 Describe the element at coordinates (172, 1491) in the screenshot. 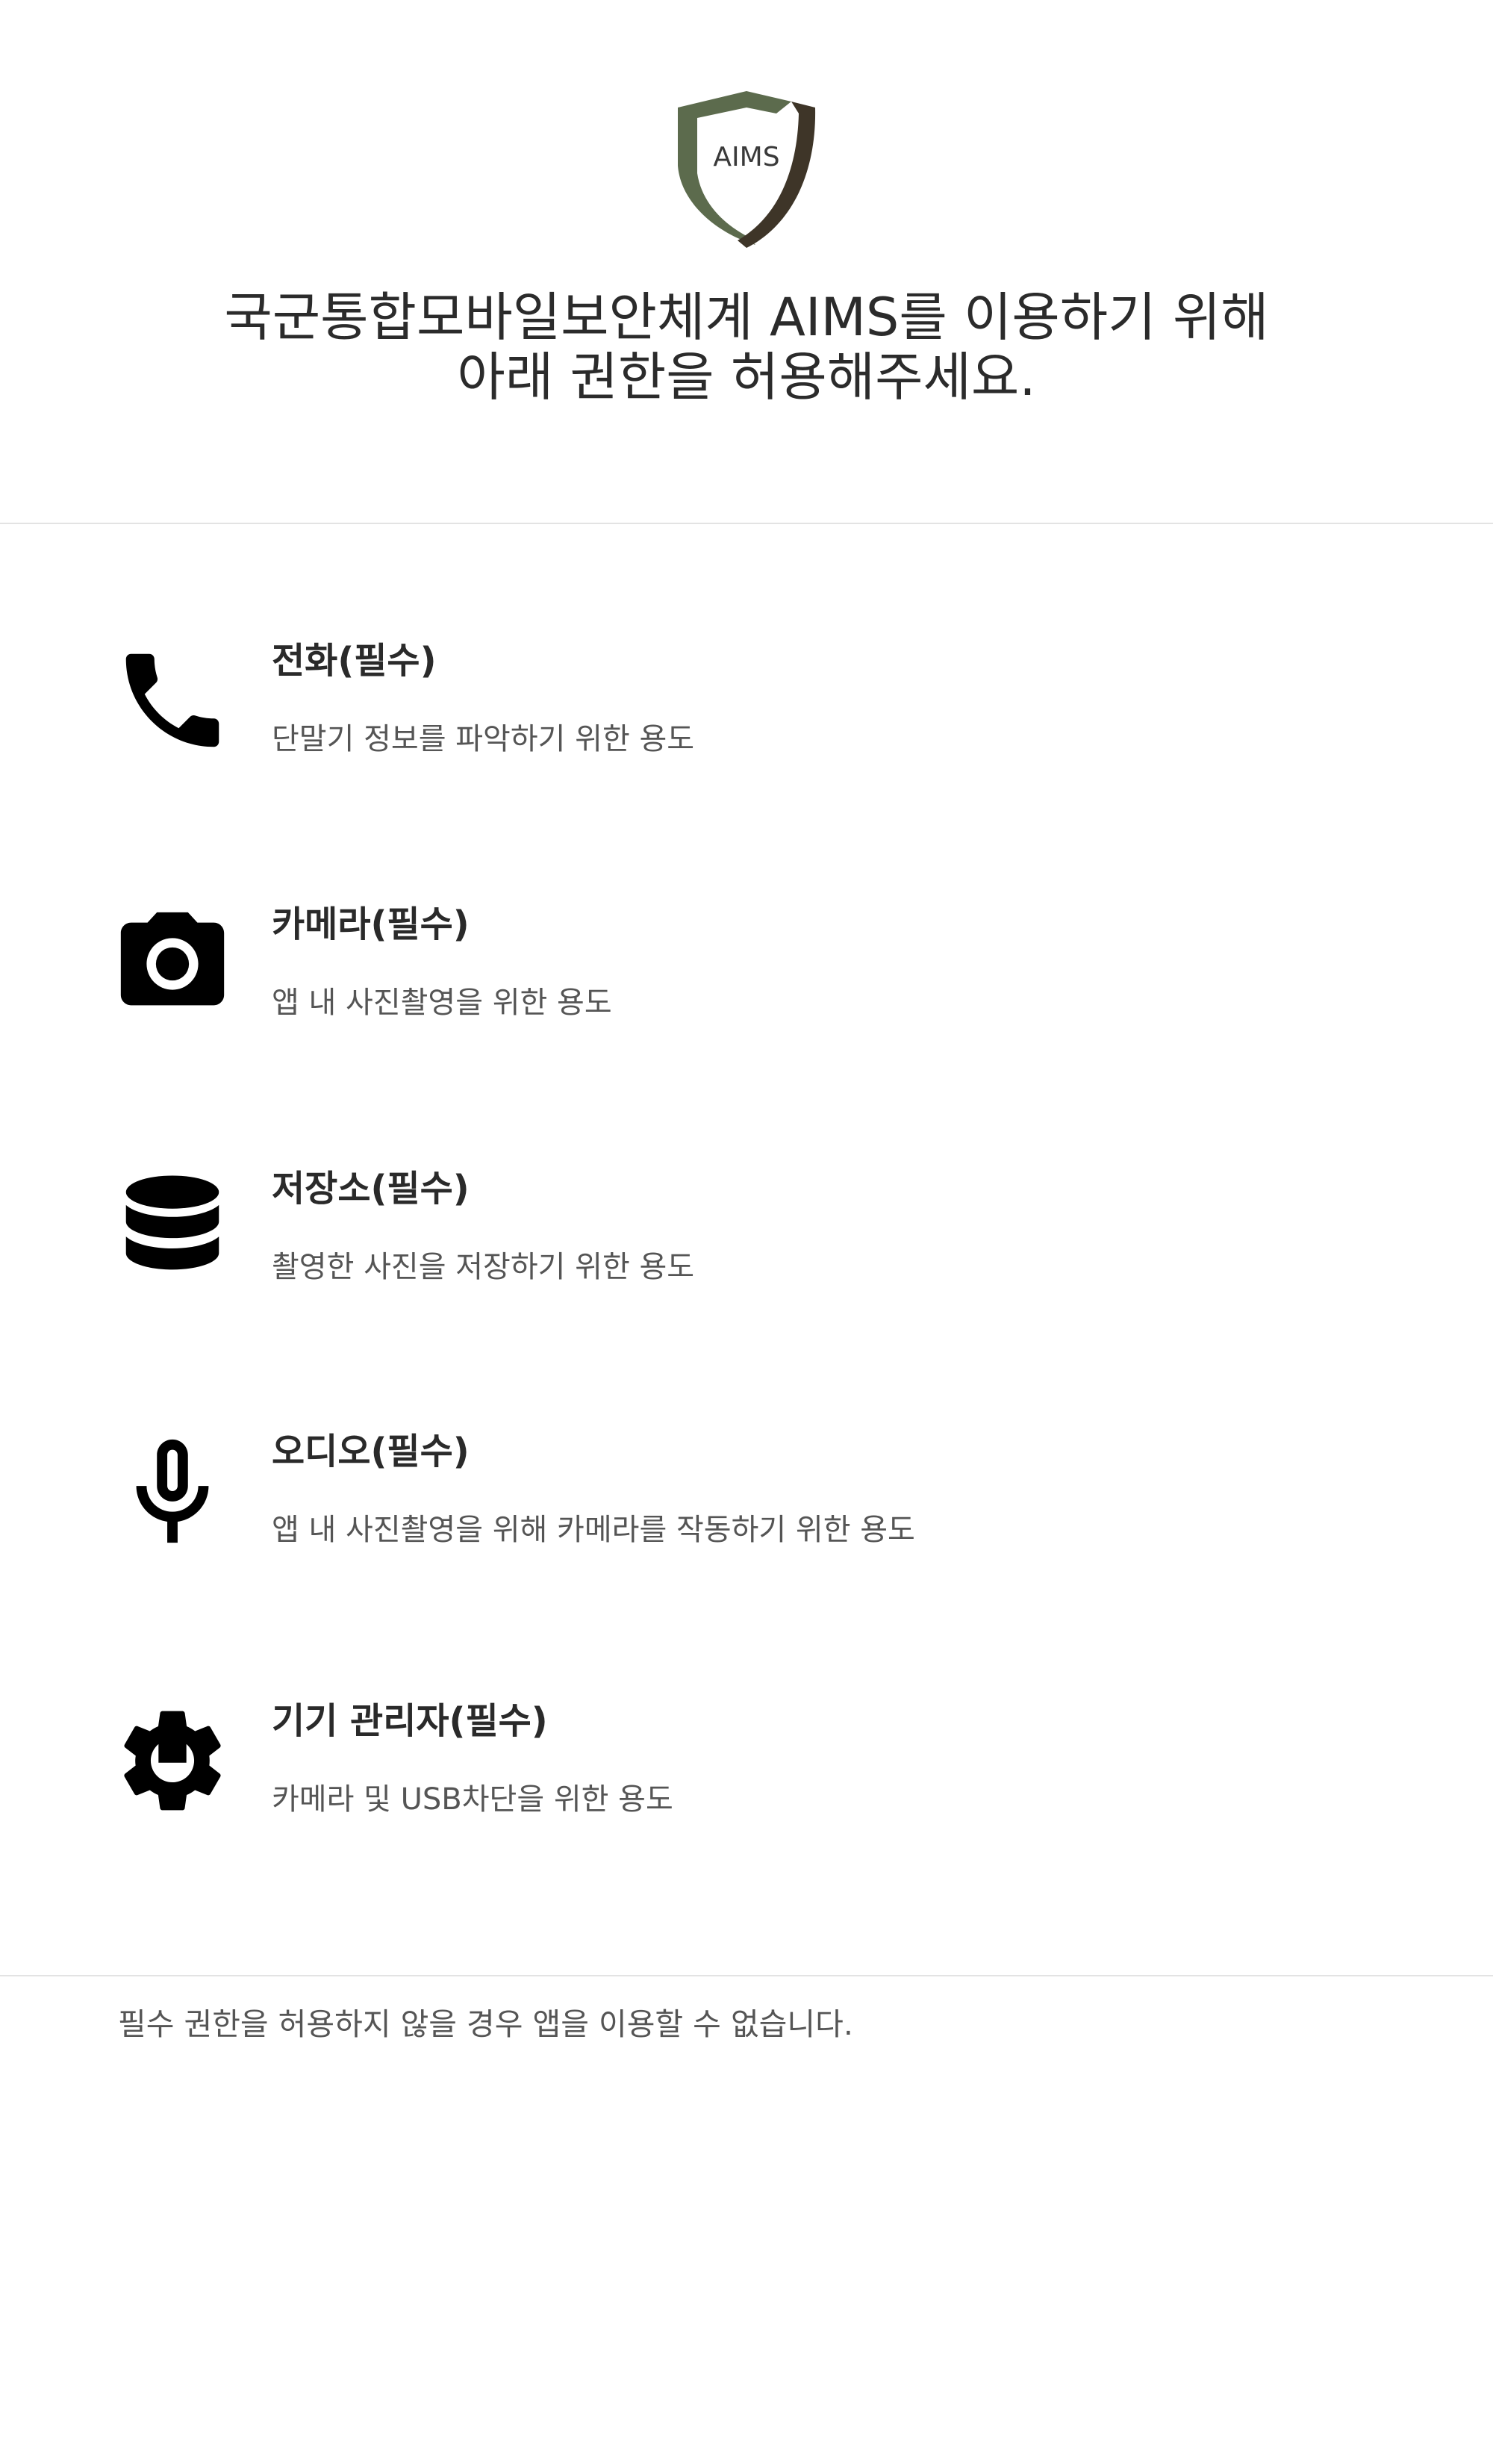

I see `microphone-icon` at that location.